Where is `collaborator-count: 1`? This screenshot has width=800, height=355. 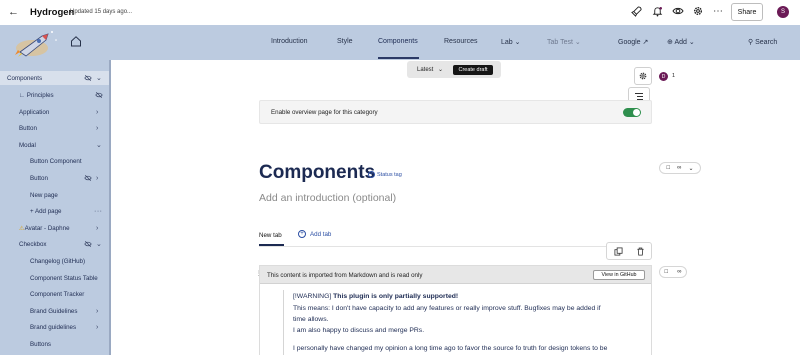
collaborator-count: 1 is located at coordinates (674, 76).